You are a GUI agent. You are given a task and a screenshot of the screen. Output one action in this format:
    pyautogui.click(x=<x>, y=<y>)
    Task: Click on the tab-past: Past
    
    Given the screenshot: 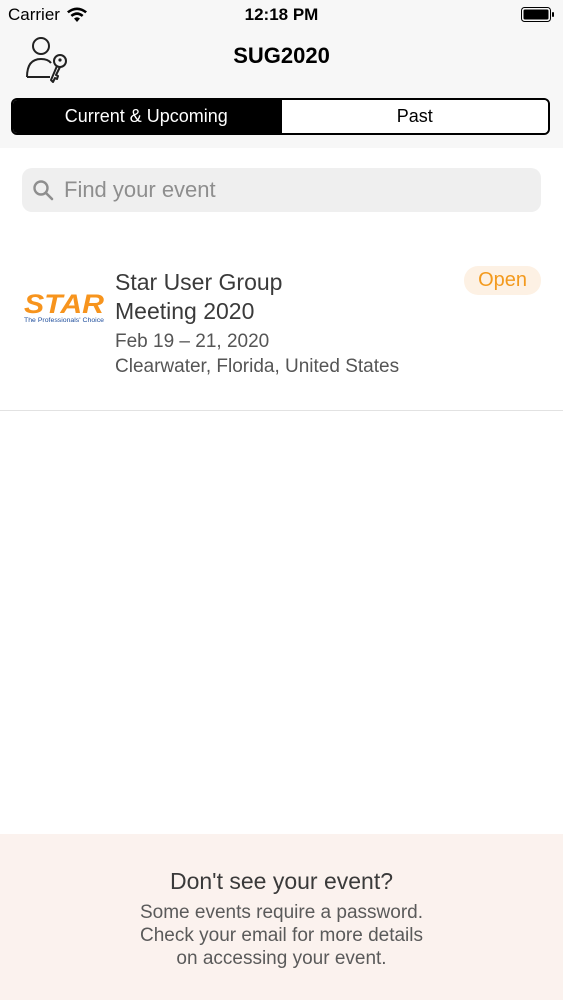 What is the action you would take?
    pyautogui.click(x=413, y=116)
    